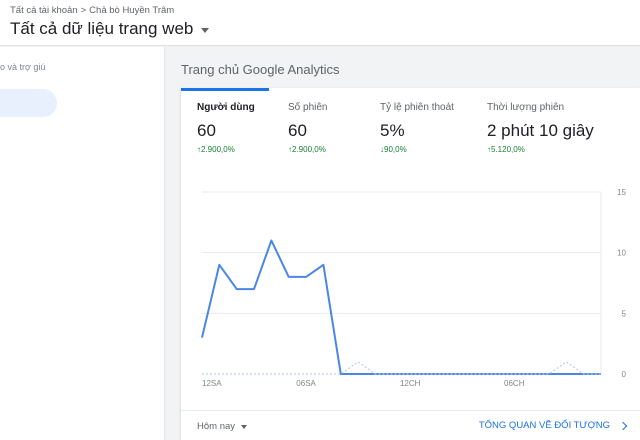 This screenshot has width=640, height=440. I want to click on x-tick-label: 12CH, so click(410, 382).